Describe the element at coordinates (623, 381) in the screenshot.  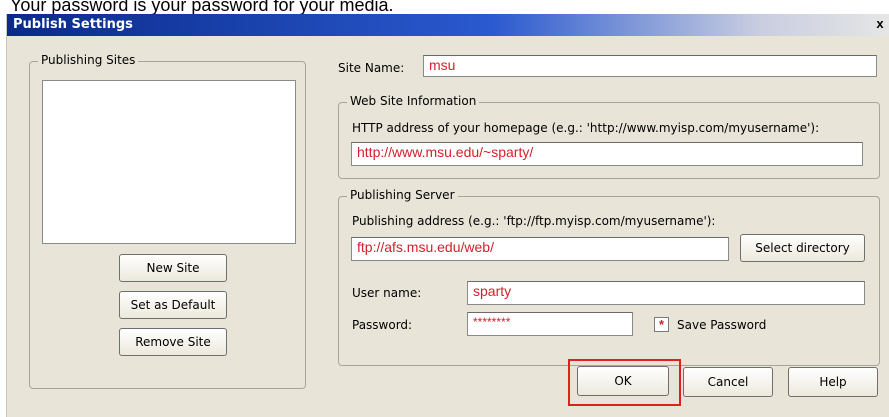
I see `ok-button: OK` at that location.